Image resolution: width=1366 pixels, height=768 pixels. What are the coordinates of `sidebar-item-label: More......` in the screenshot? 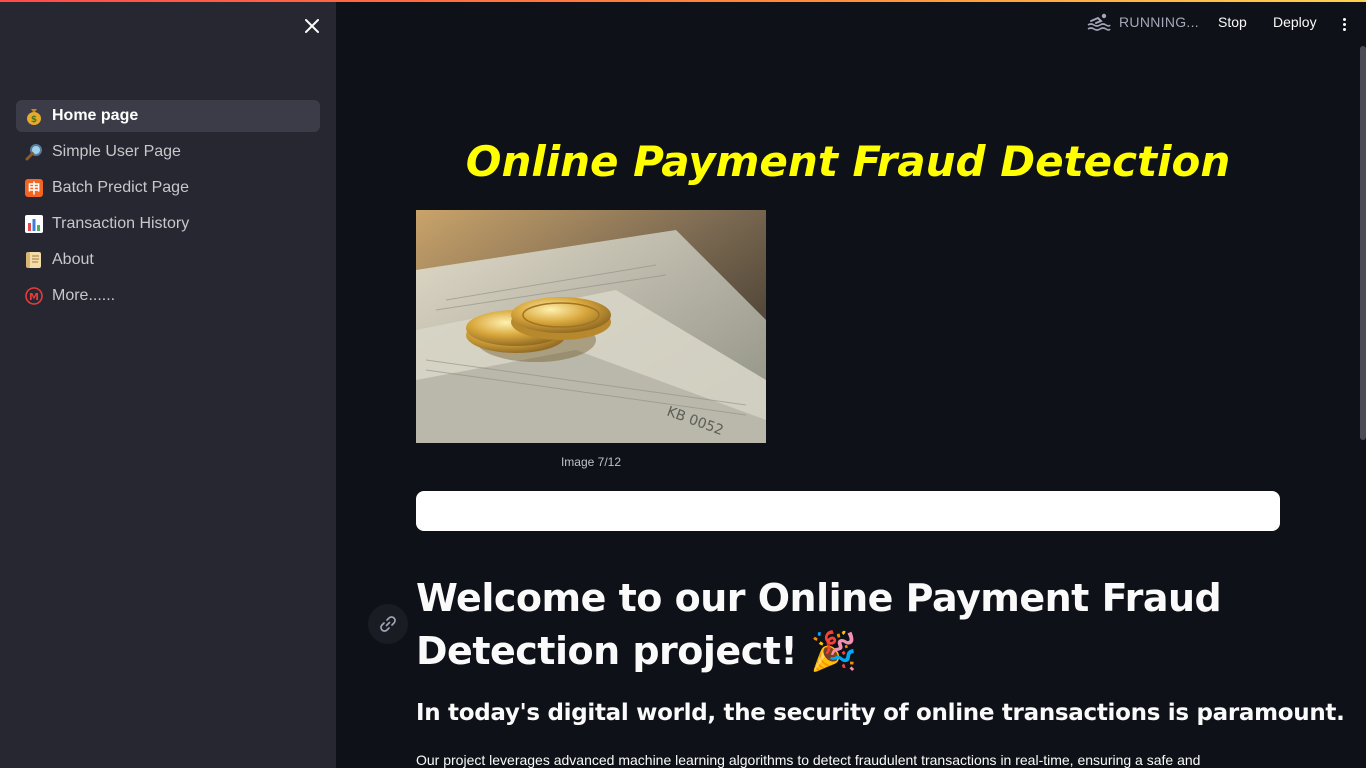 It's located at (84, 295).